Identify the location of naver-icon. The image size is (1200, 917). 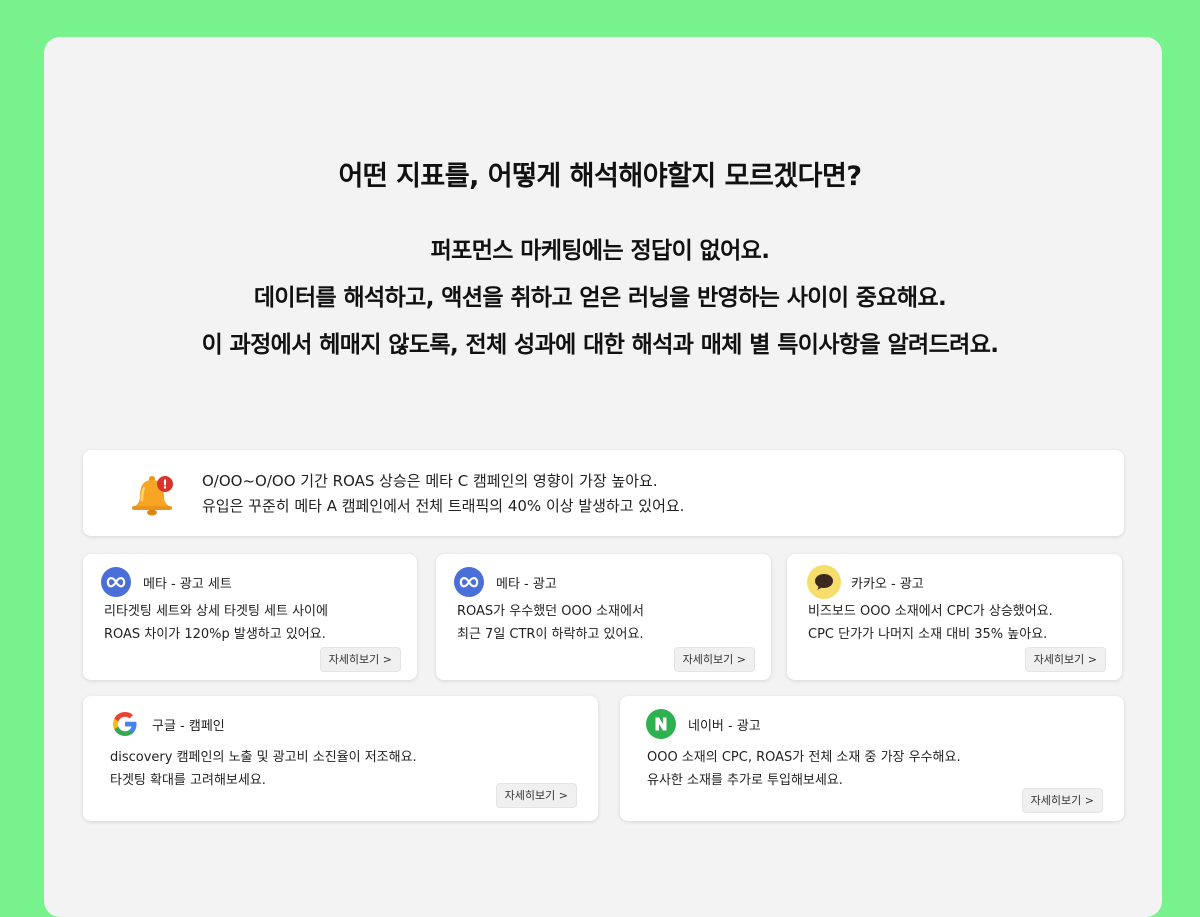
(661, 724).